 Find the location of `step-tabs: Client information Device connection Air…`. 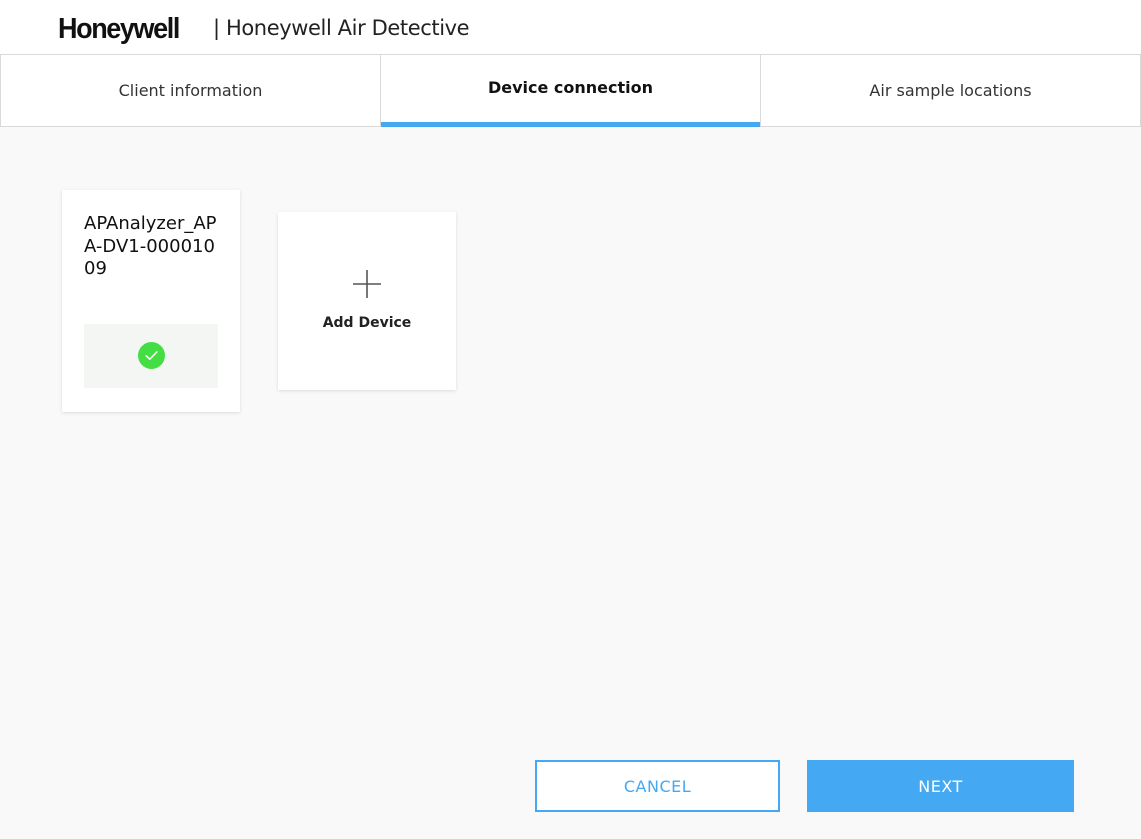

step-tabs: Client information Device connection Air… is located at coordinates (570, 90).